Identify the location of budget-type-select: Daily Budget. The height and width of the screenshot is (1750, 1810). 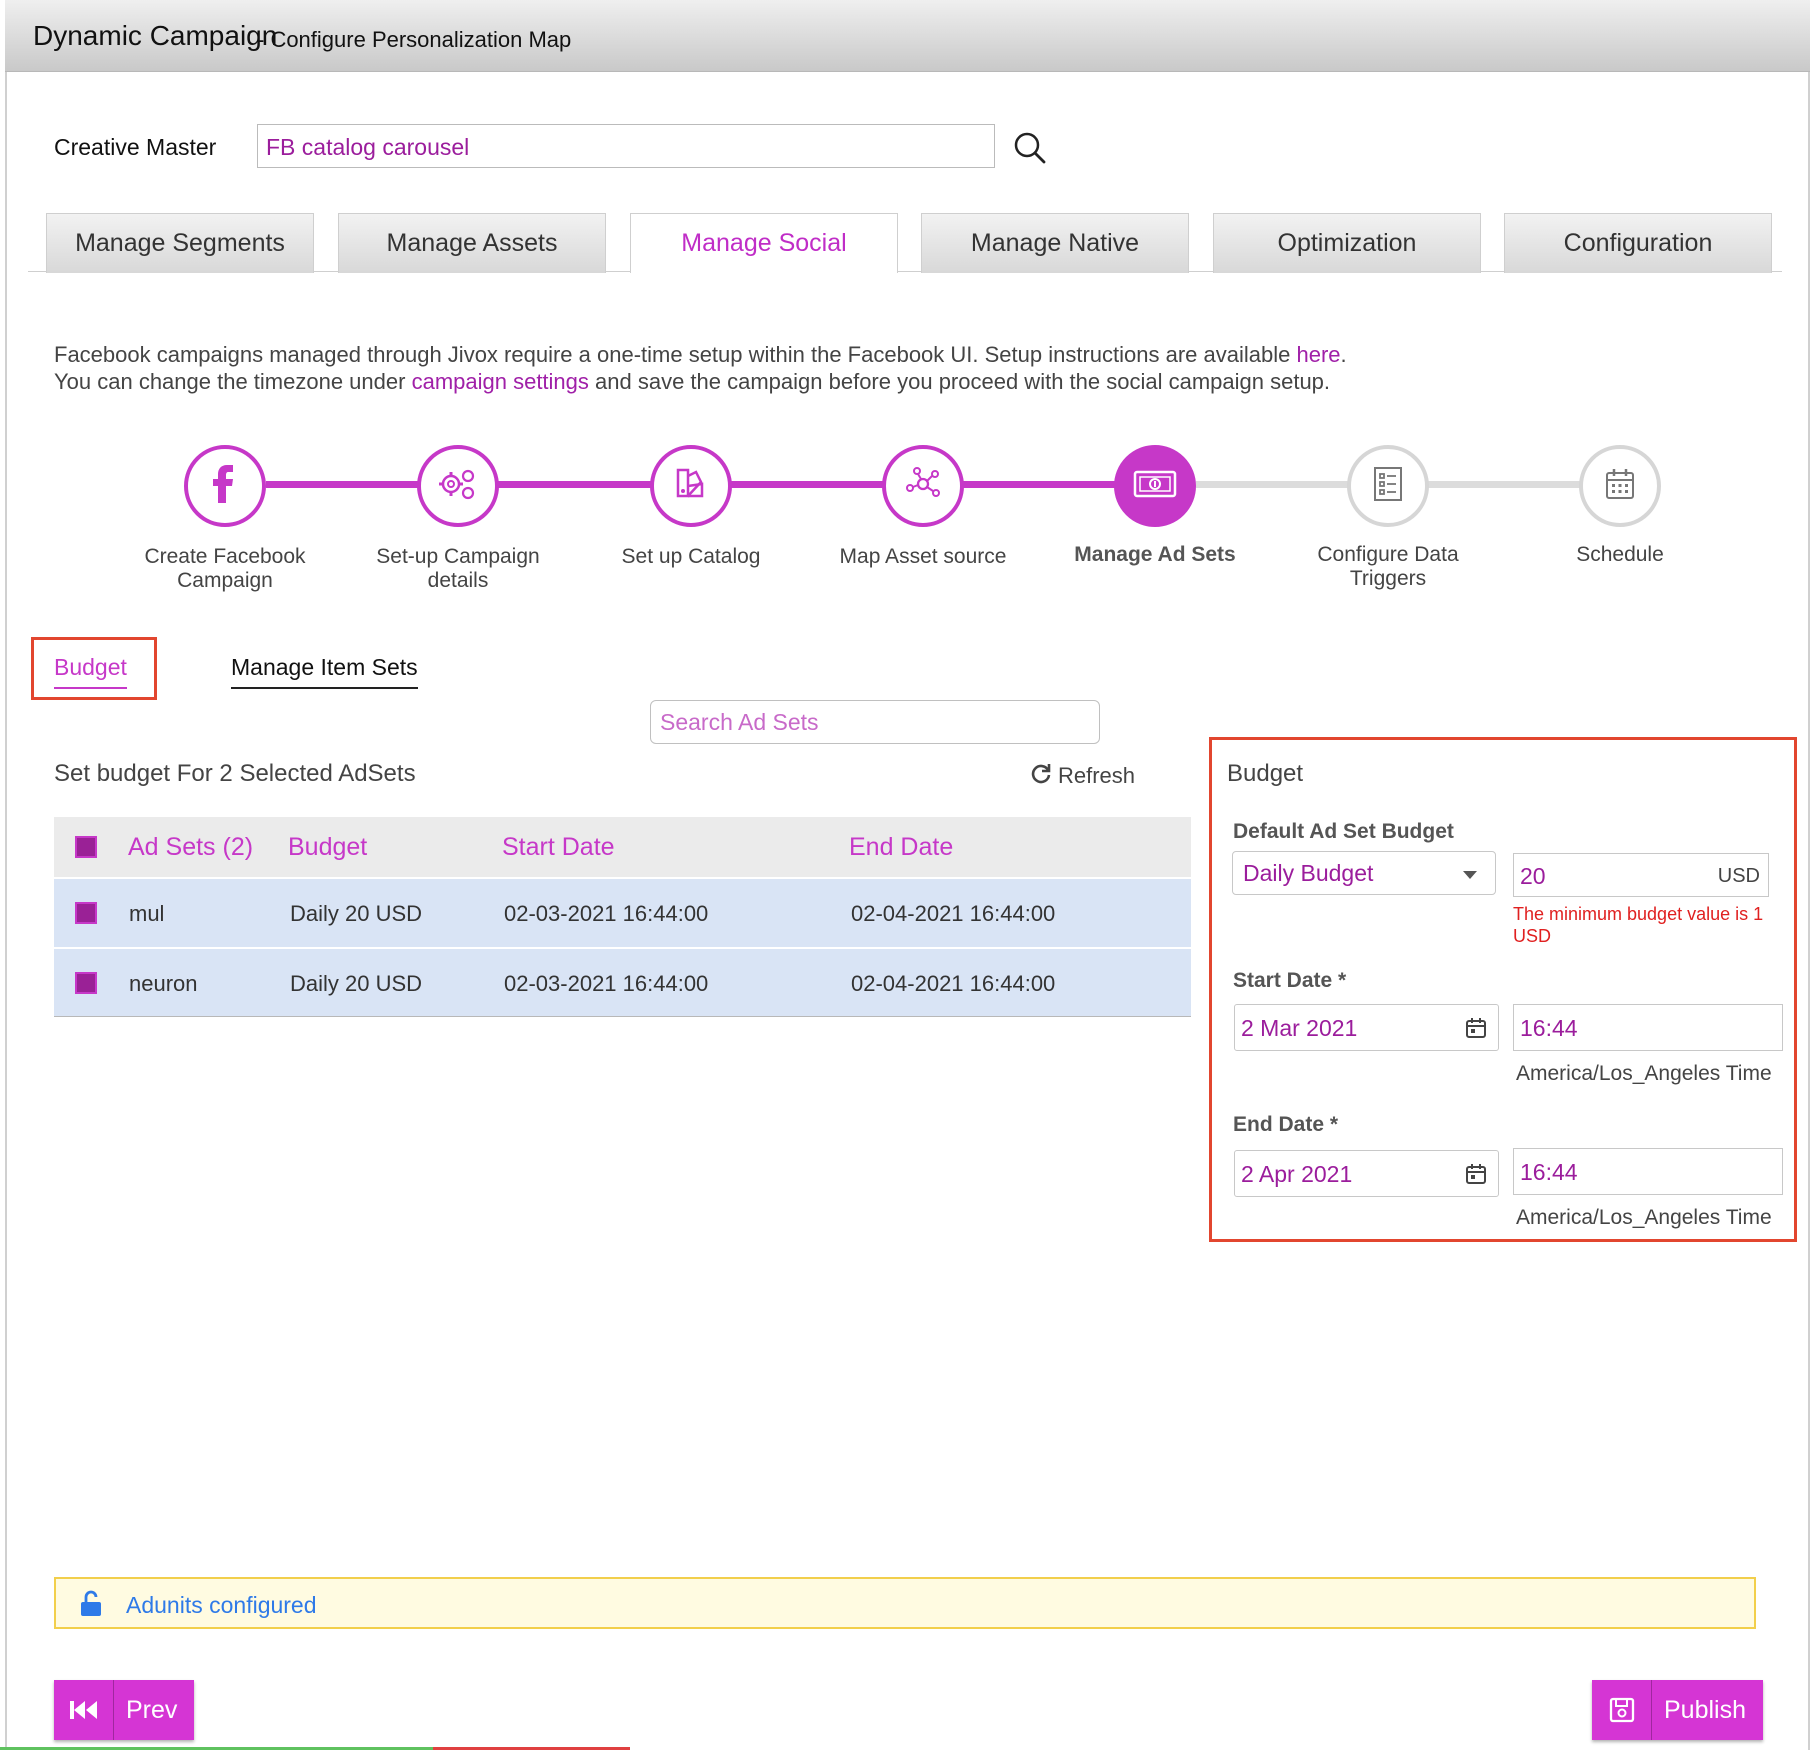
(1364, 873).